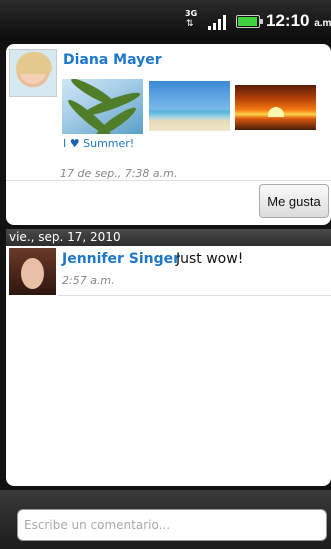 The width and height of the screenshot is (331, 549). Describe the element at coordinates (249, 21) in the screenshot. I see `battery-icon` at that location.